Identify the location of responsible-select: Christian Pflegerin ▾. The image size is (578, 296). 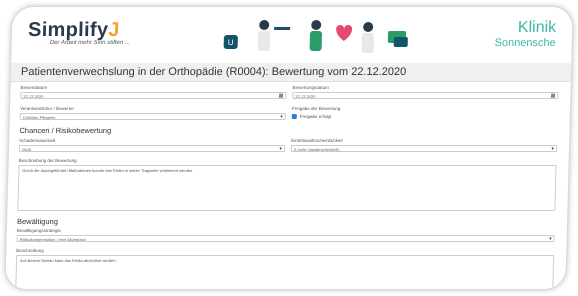
(152, 116).